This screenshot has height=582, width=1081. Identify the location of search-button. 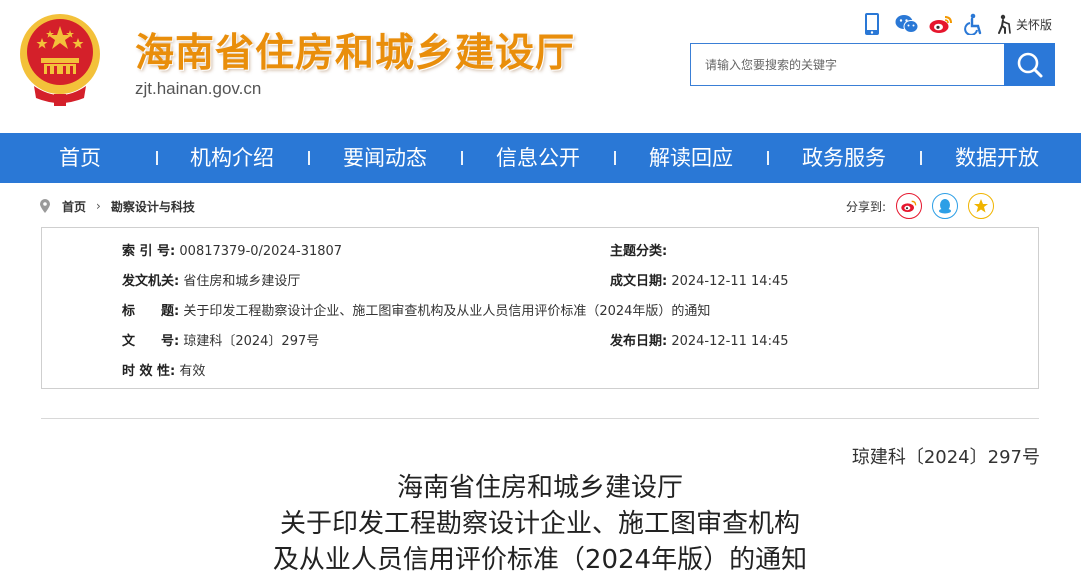
(1029, 64).